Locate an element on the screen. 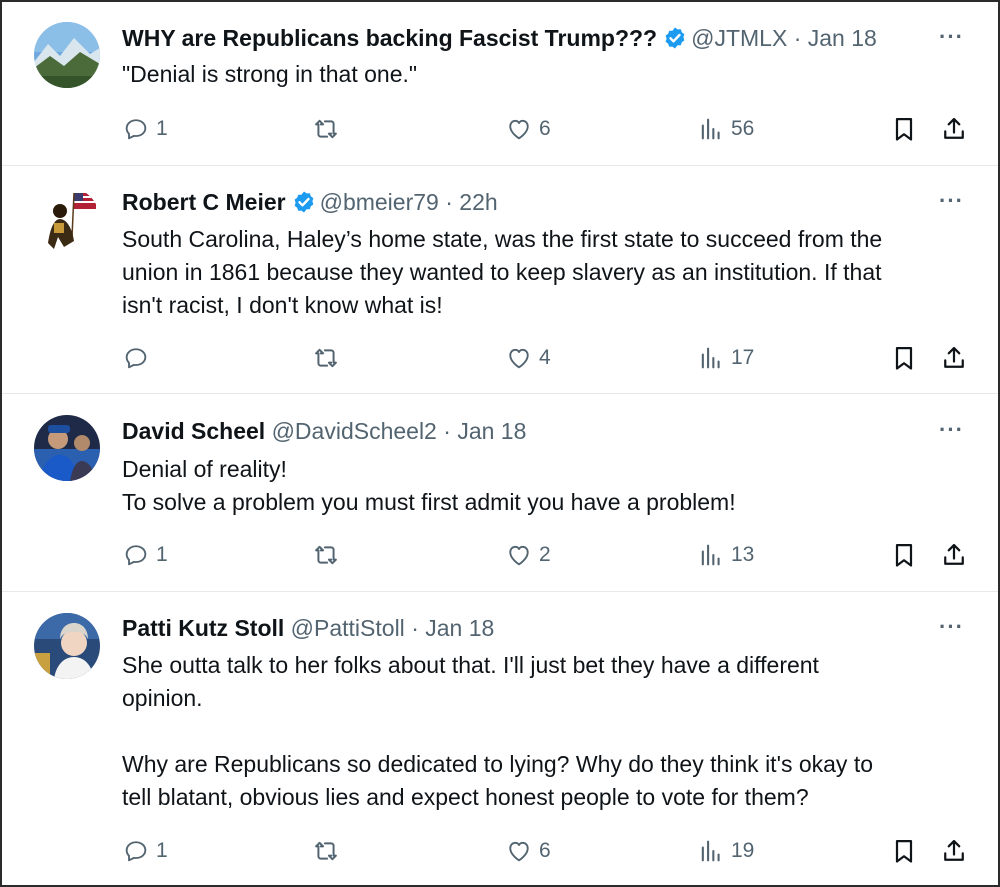  views-count: 17 is located at coordinates (743, 357).